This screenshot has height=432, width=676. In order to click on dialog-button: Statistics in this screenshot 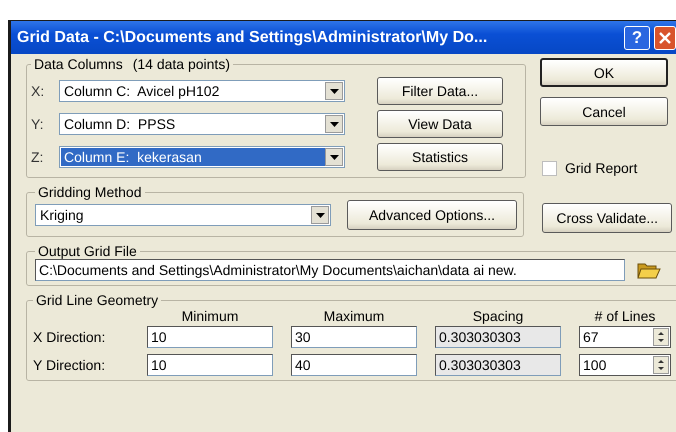, I will do `click(440, 157)`.